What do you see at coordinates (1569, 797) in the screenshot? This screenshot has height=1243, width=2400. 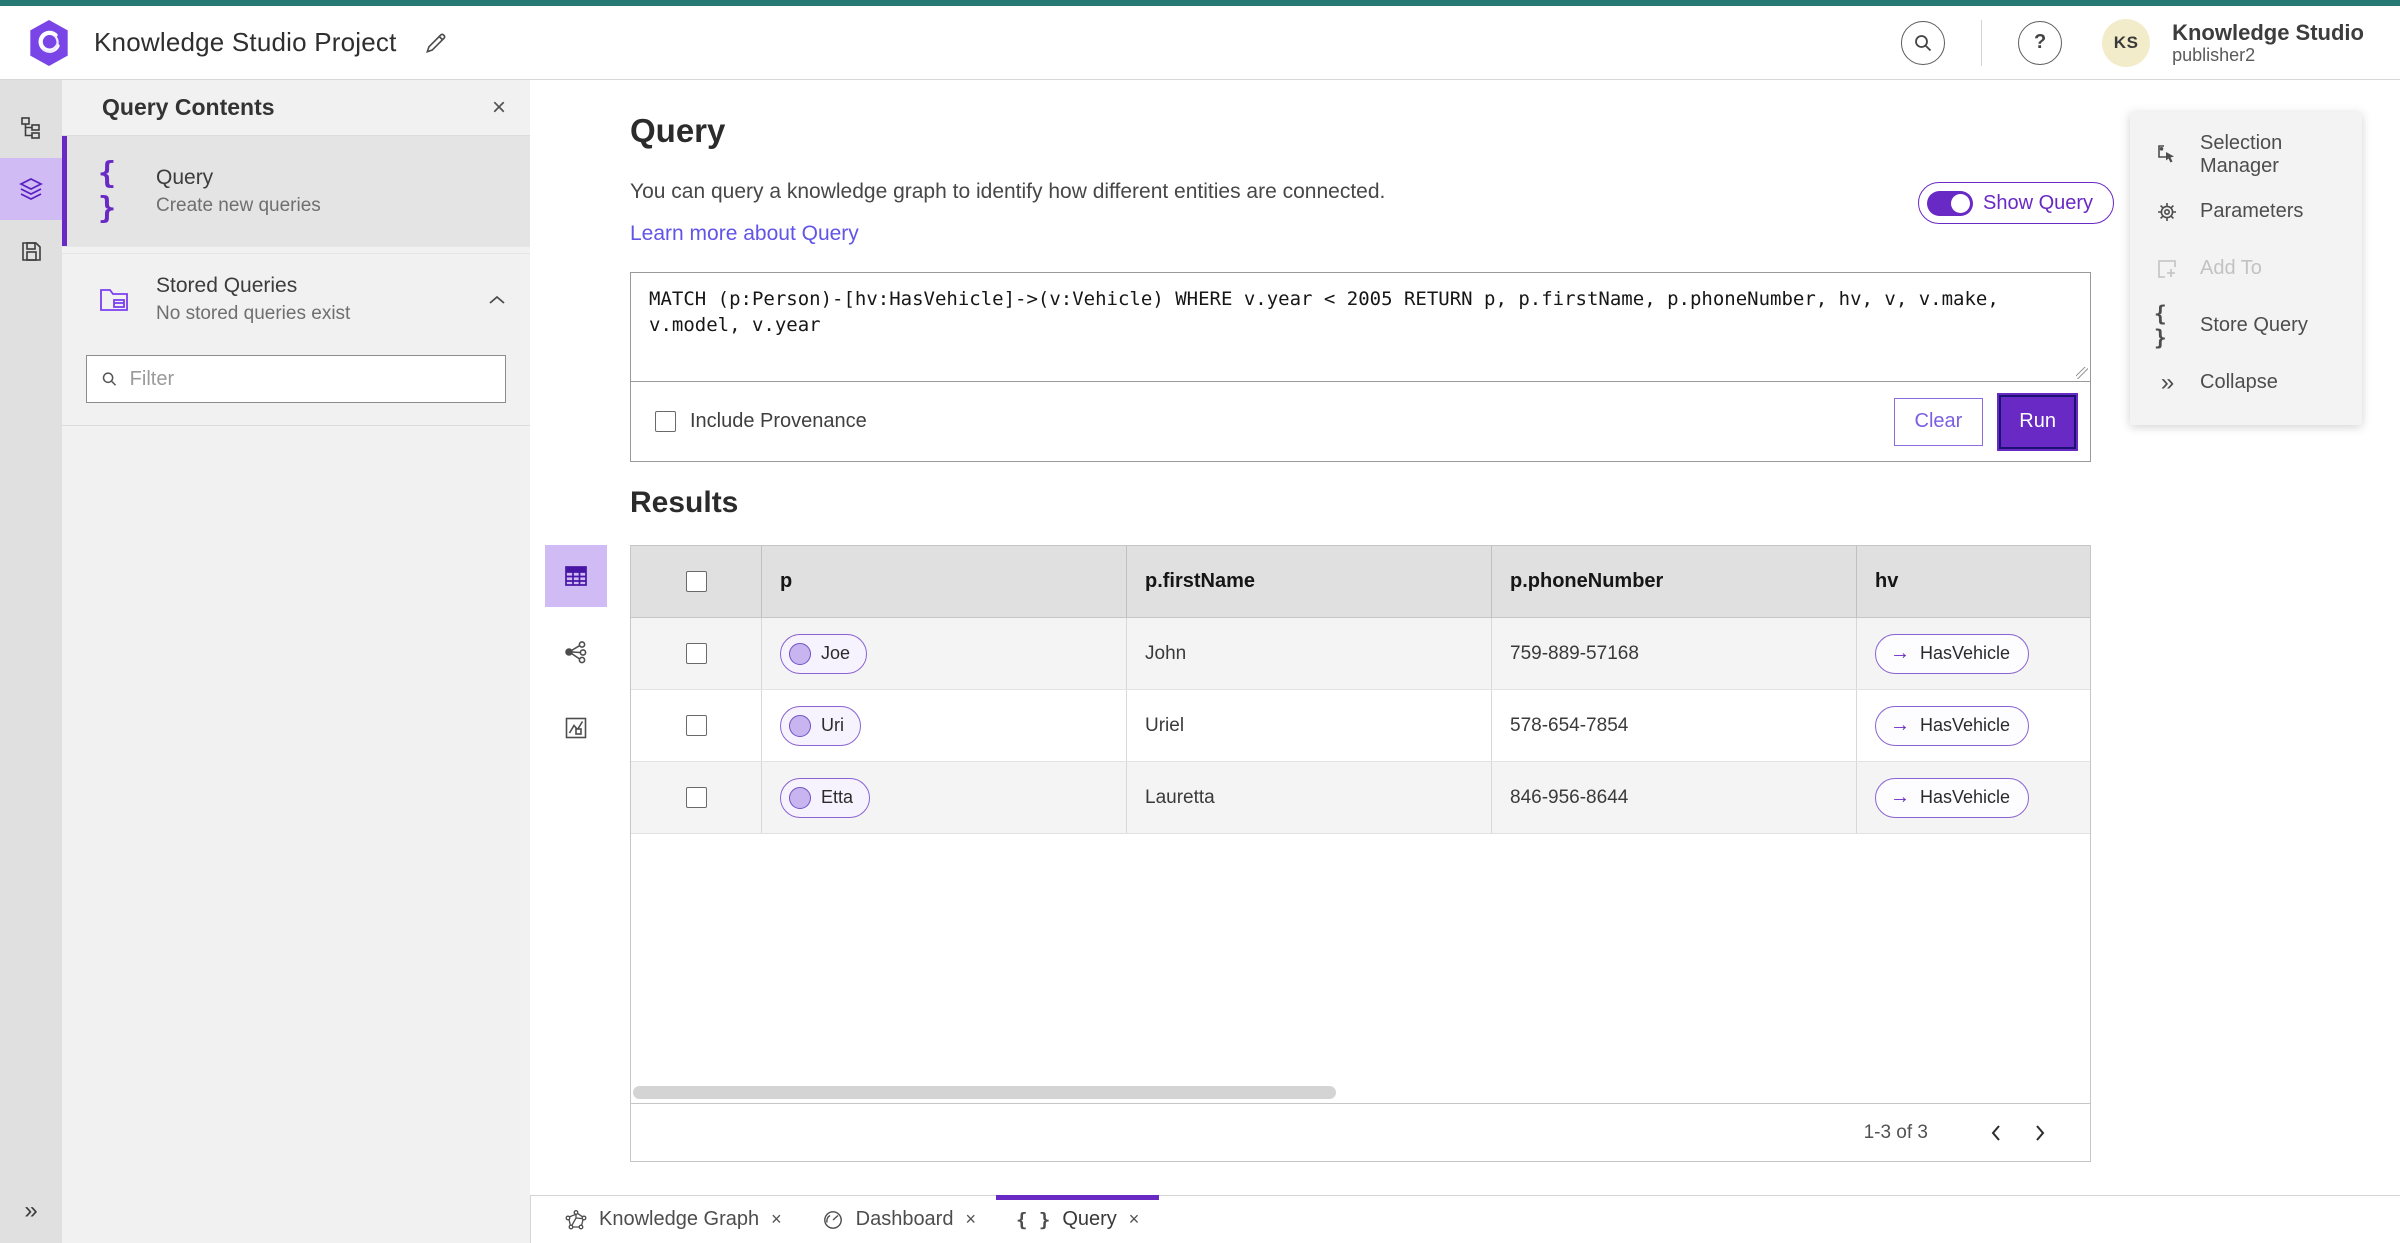 I see `phone-number-value: 846-956-8644` at bounding box center [1569, 797].